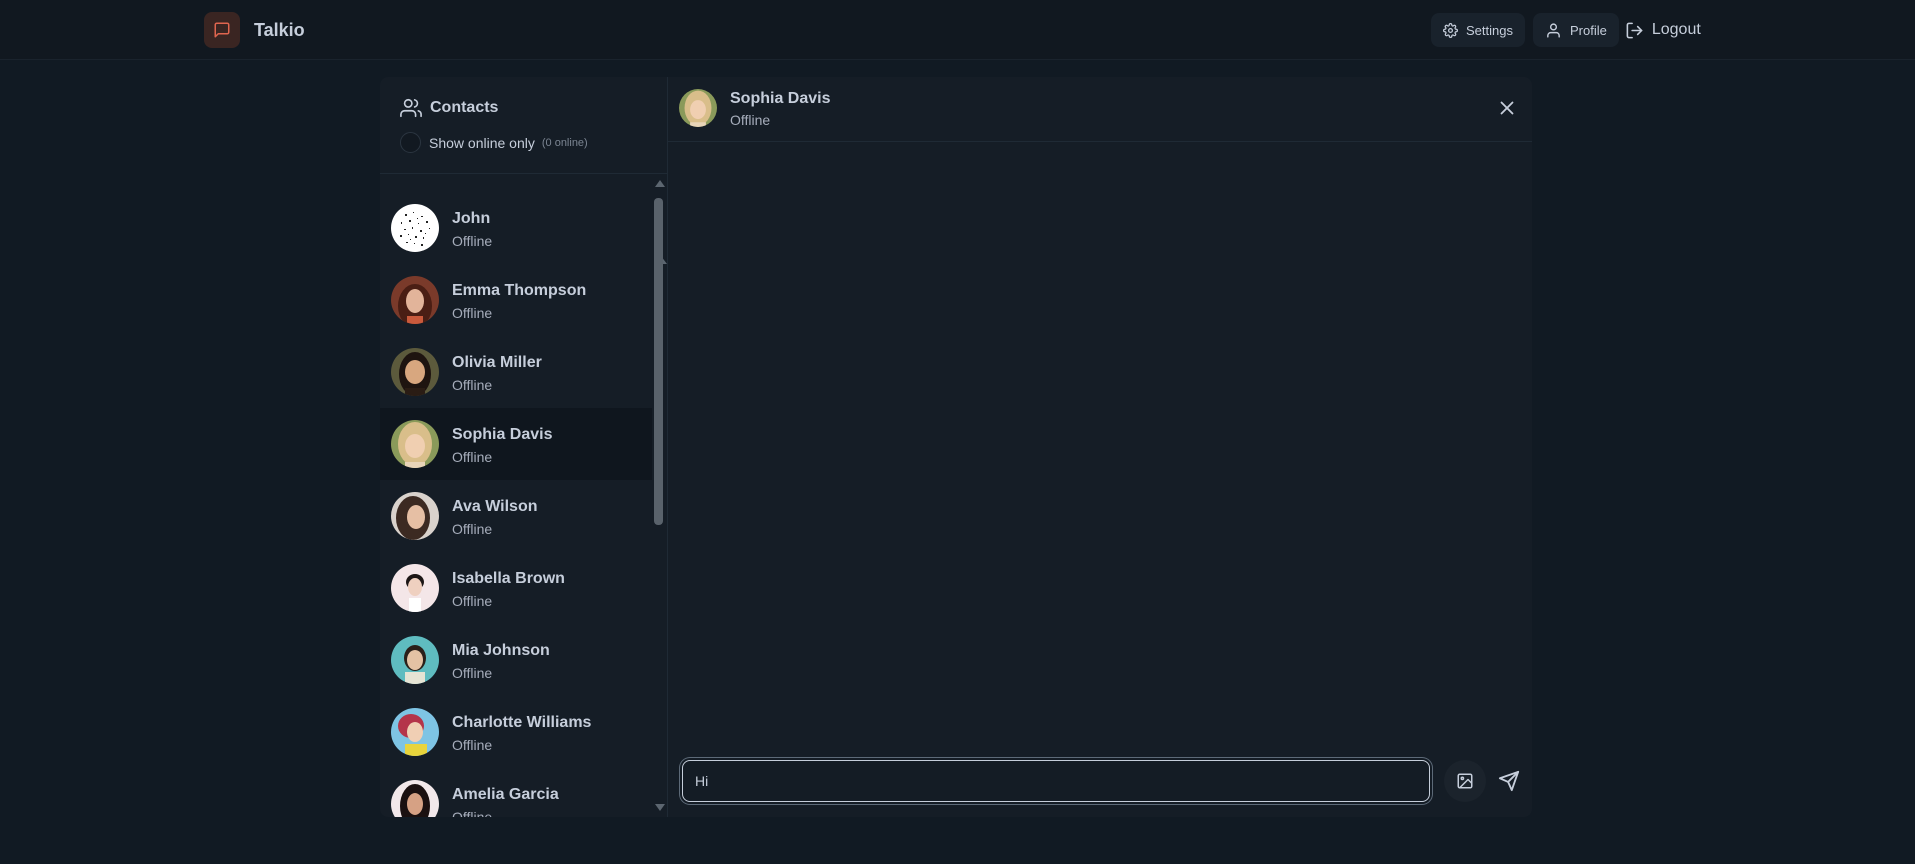 This screenshot has width=1915, height=864. I want to click on users-icon, so click(411, 108).